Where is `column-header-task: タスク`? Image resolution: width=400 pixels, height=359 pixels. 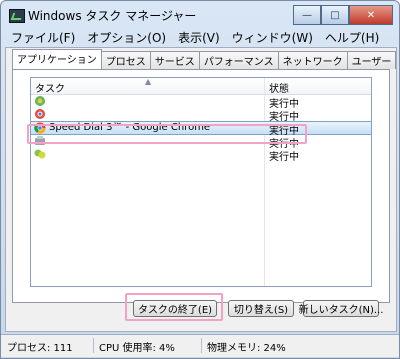
column-header-task: タスク is located at coordinates (50, 87).